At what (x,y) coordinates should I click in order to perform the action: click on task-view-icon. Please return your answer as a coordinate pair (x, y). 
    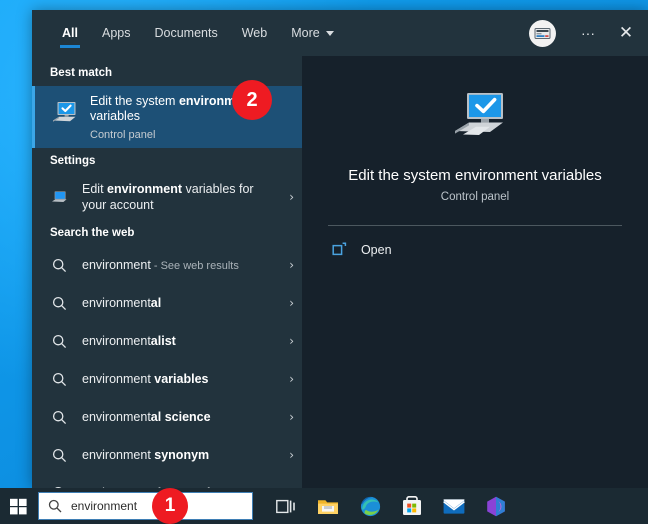
    Looking at the image, I should click on (286, 506).